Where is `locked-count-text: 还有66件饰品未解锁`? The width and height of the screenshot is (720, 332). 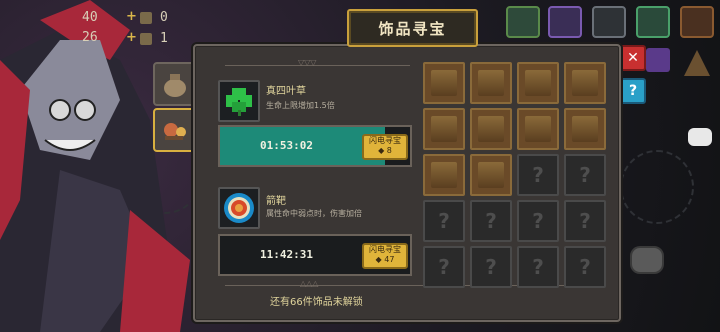 locked-count-text: 还有66件饰品未解锁 is located at coordinates (316, 302).